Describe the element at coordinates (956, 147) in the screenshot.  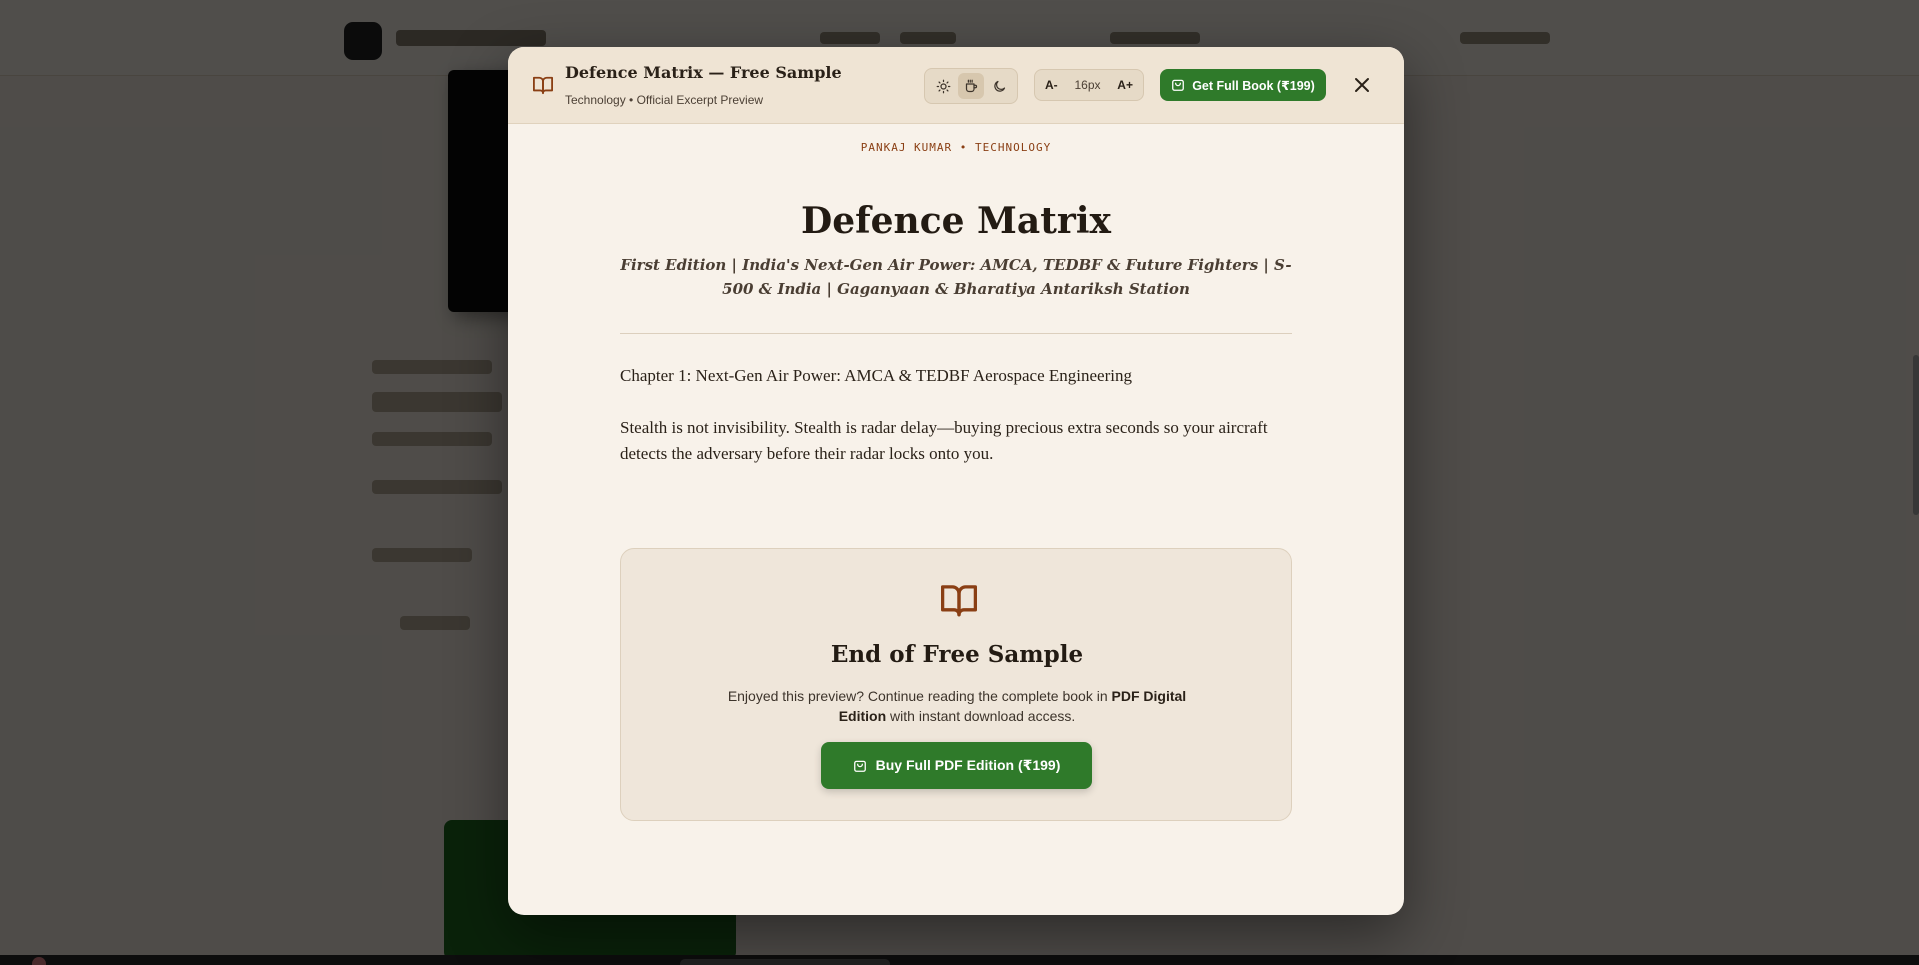
I see `author-byline: PANKAJ KUMAR • TECHNOLOGY` at that location.